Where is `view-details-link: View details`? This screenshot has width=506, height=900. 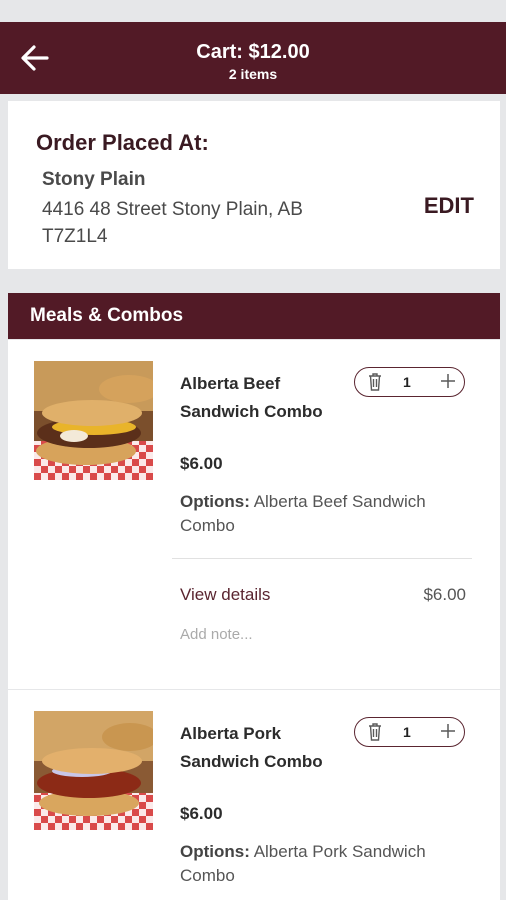 view-details-link: View details is located at coordinates (225, 595).